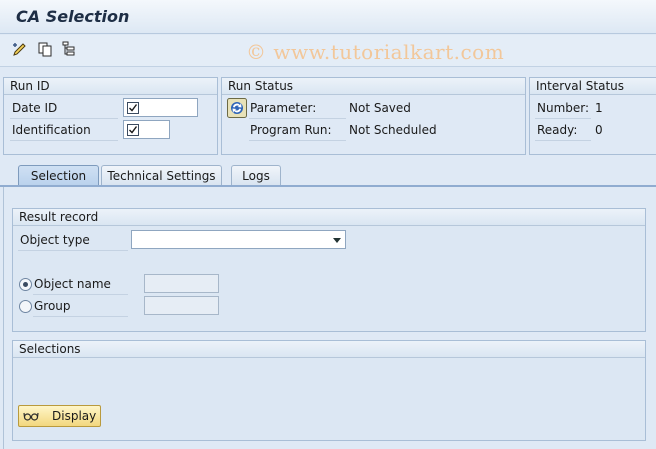 This screenshot has height=449, width=656. I want to click on refresh-icon, so click(237, 108).